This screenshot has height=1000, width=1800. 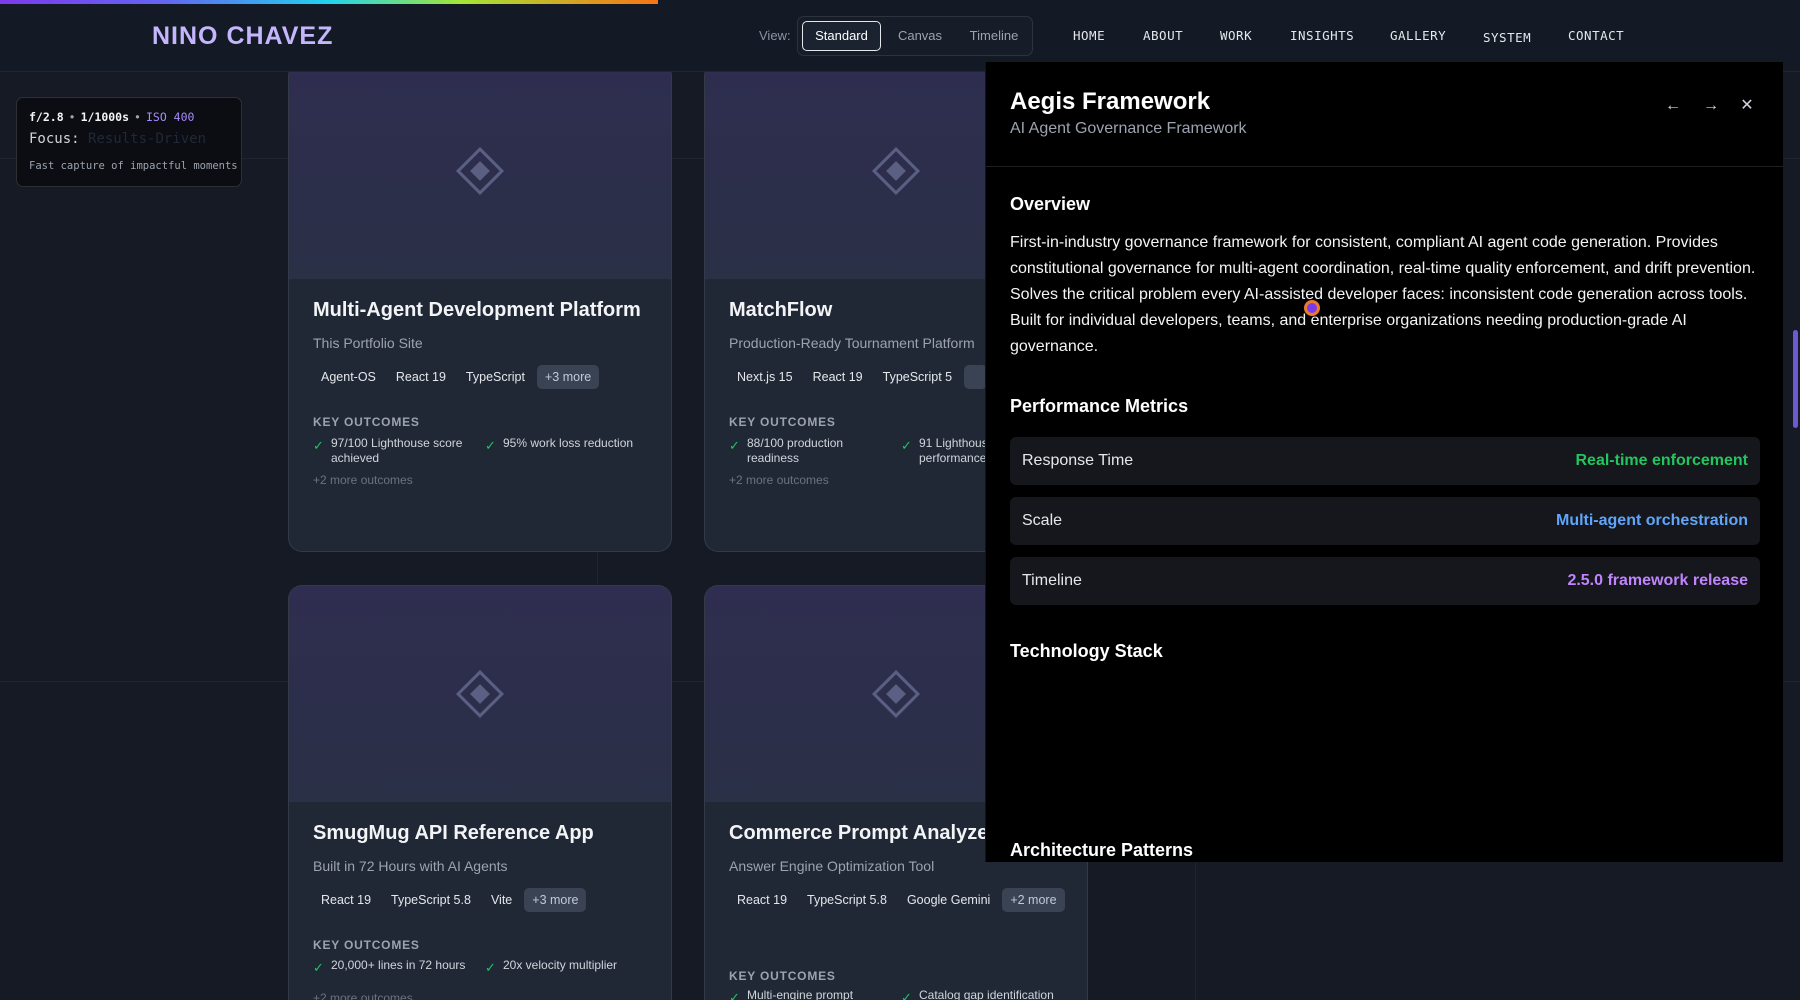 I want to click on outcome-item: ✓ 20x velocity multiplier, so click(x=572, y=966).